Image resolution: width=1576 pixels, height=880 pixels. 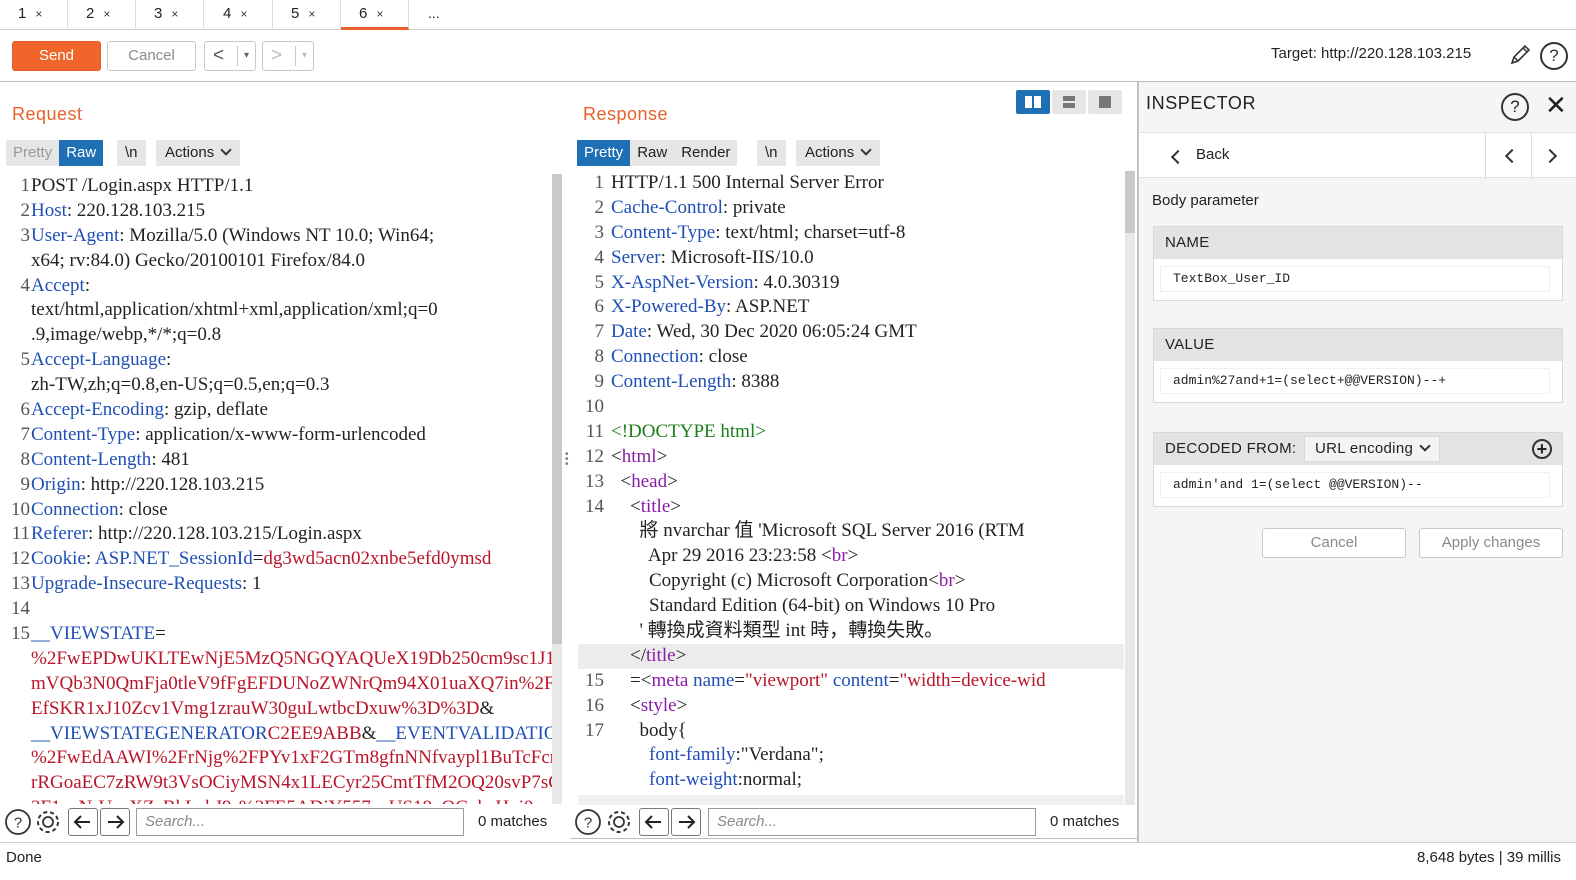 What do you see at coordinates (1372, 449) in the screenshot?
I see `encoding-select: URL encoding` at bounding box center [1372, 449].